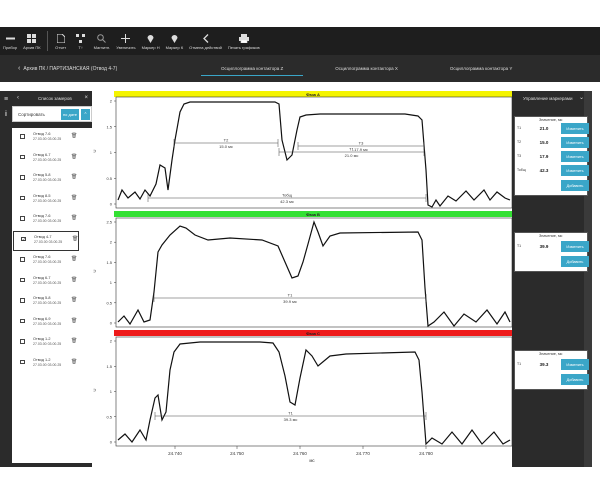 The image size is (600, 500). What do you see at coordinates (544, 128) in the screenshot?
I see `marker-value: 21.0` at bounding box center [544, 128].